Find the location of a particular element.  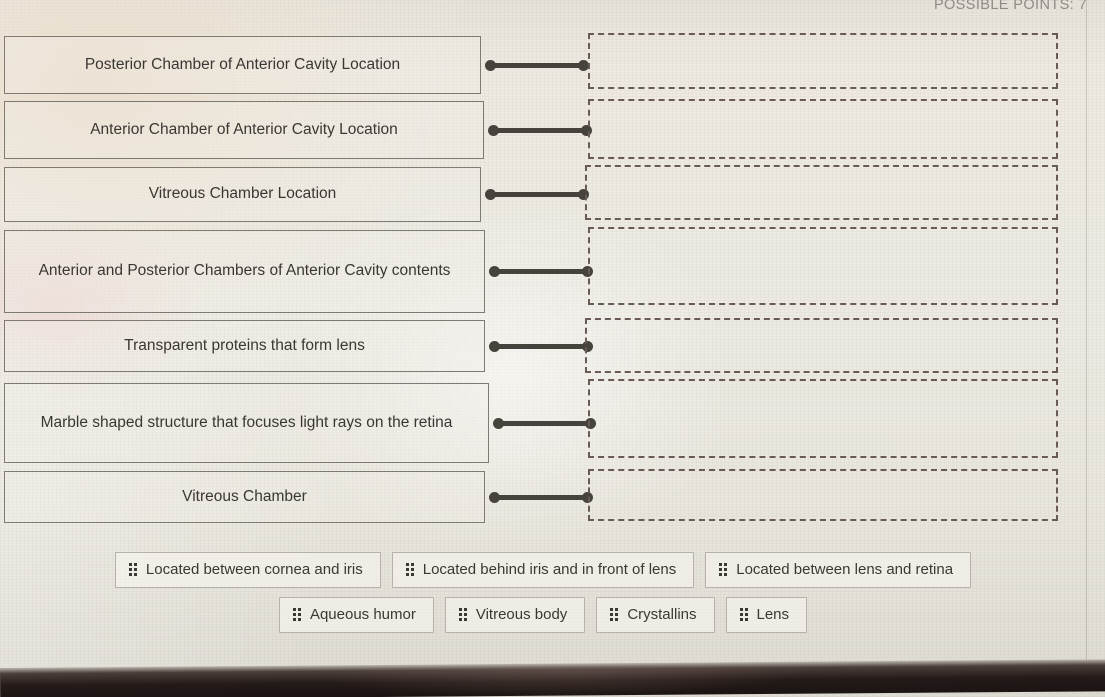

answer-chip-label: Aqueous humor is located at coordinates (362, 614).